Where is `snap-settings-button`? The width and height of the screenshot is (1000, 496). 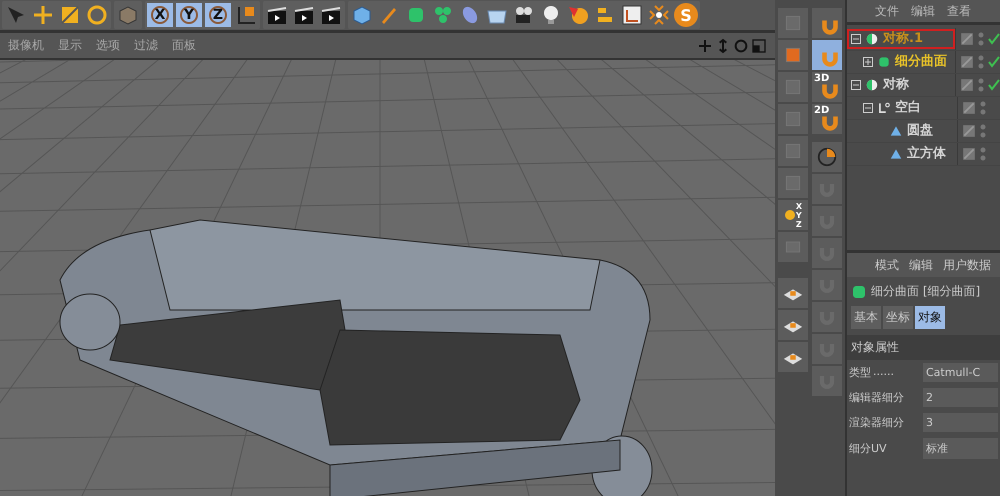
snap-settings-button is located at coordinates (827, 157).